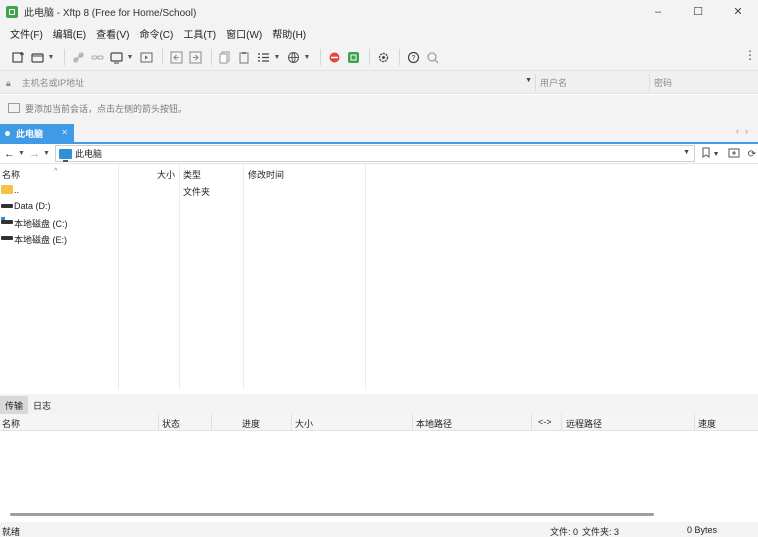 The width and height of the screenshot is (758, 537). Describe the element at coordinates (332, 514) in the screenshot. I see `horizontal-scrollbar` at that location.